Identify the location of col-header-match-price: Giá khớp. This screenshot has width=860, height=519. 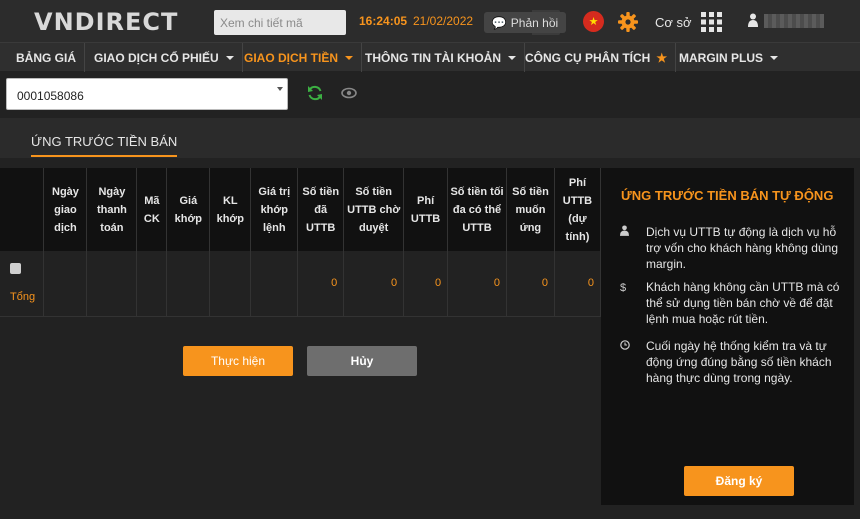
(188, 209).